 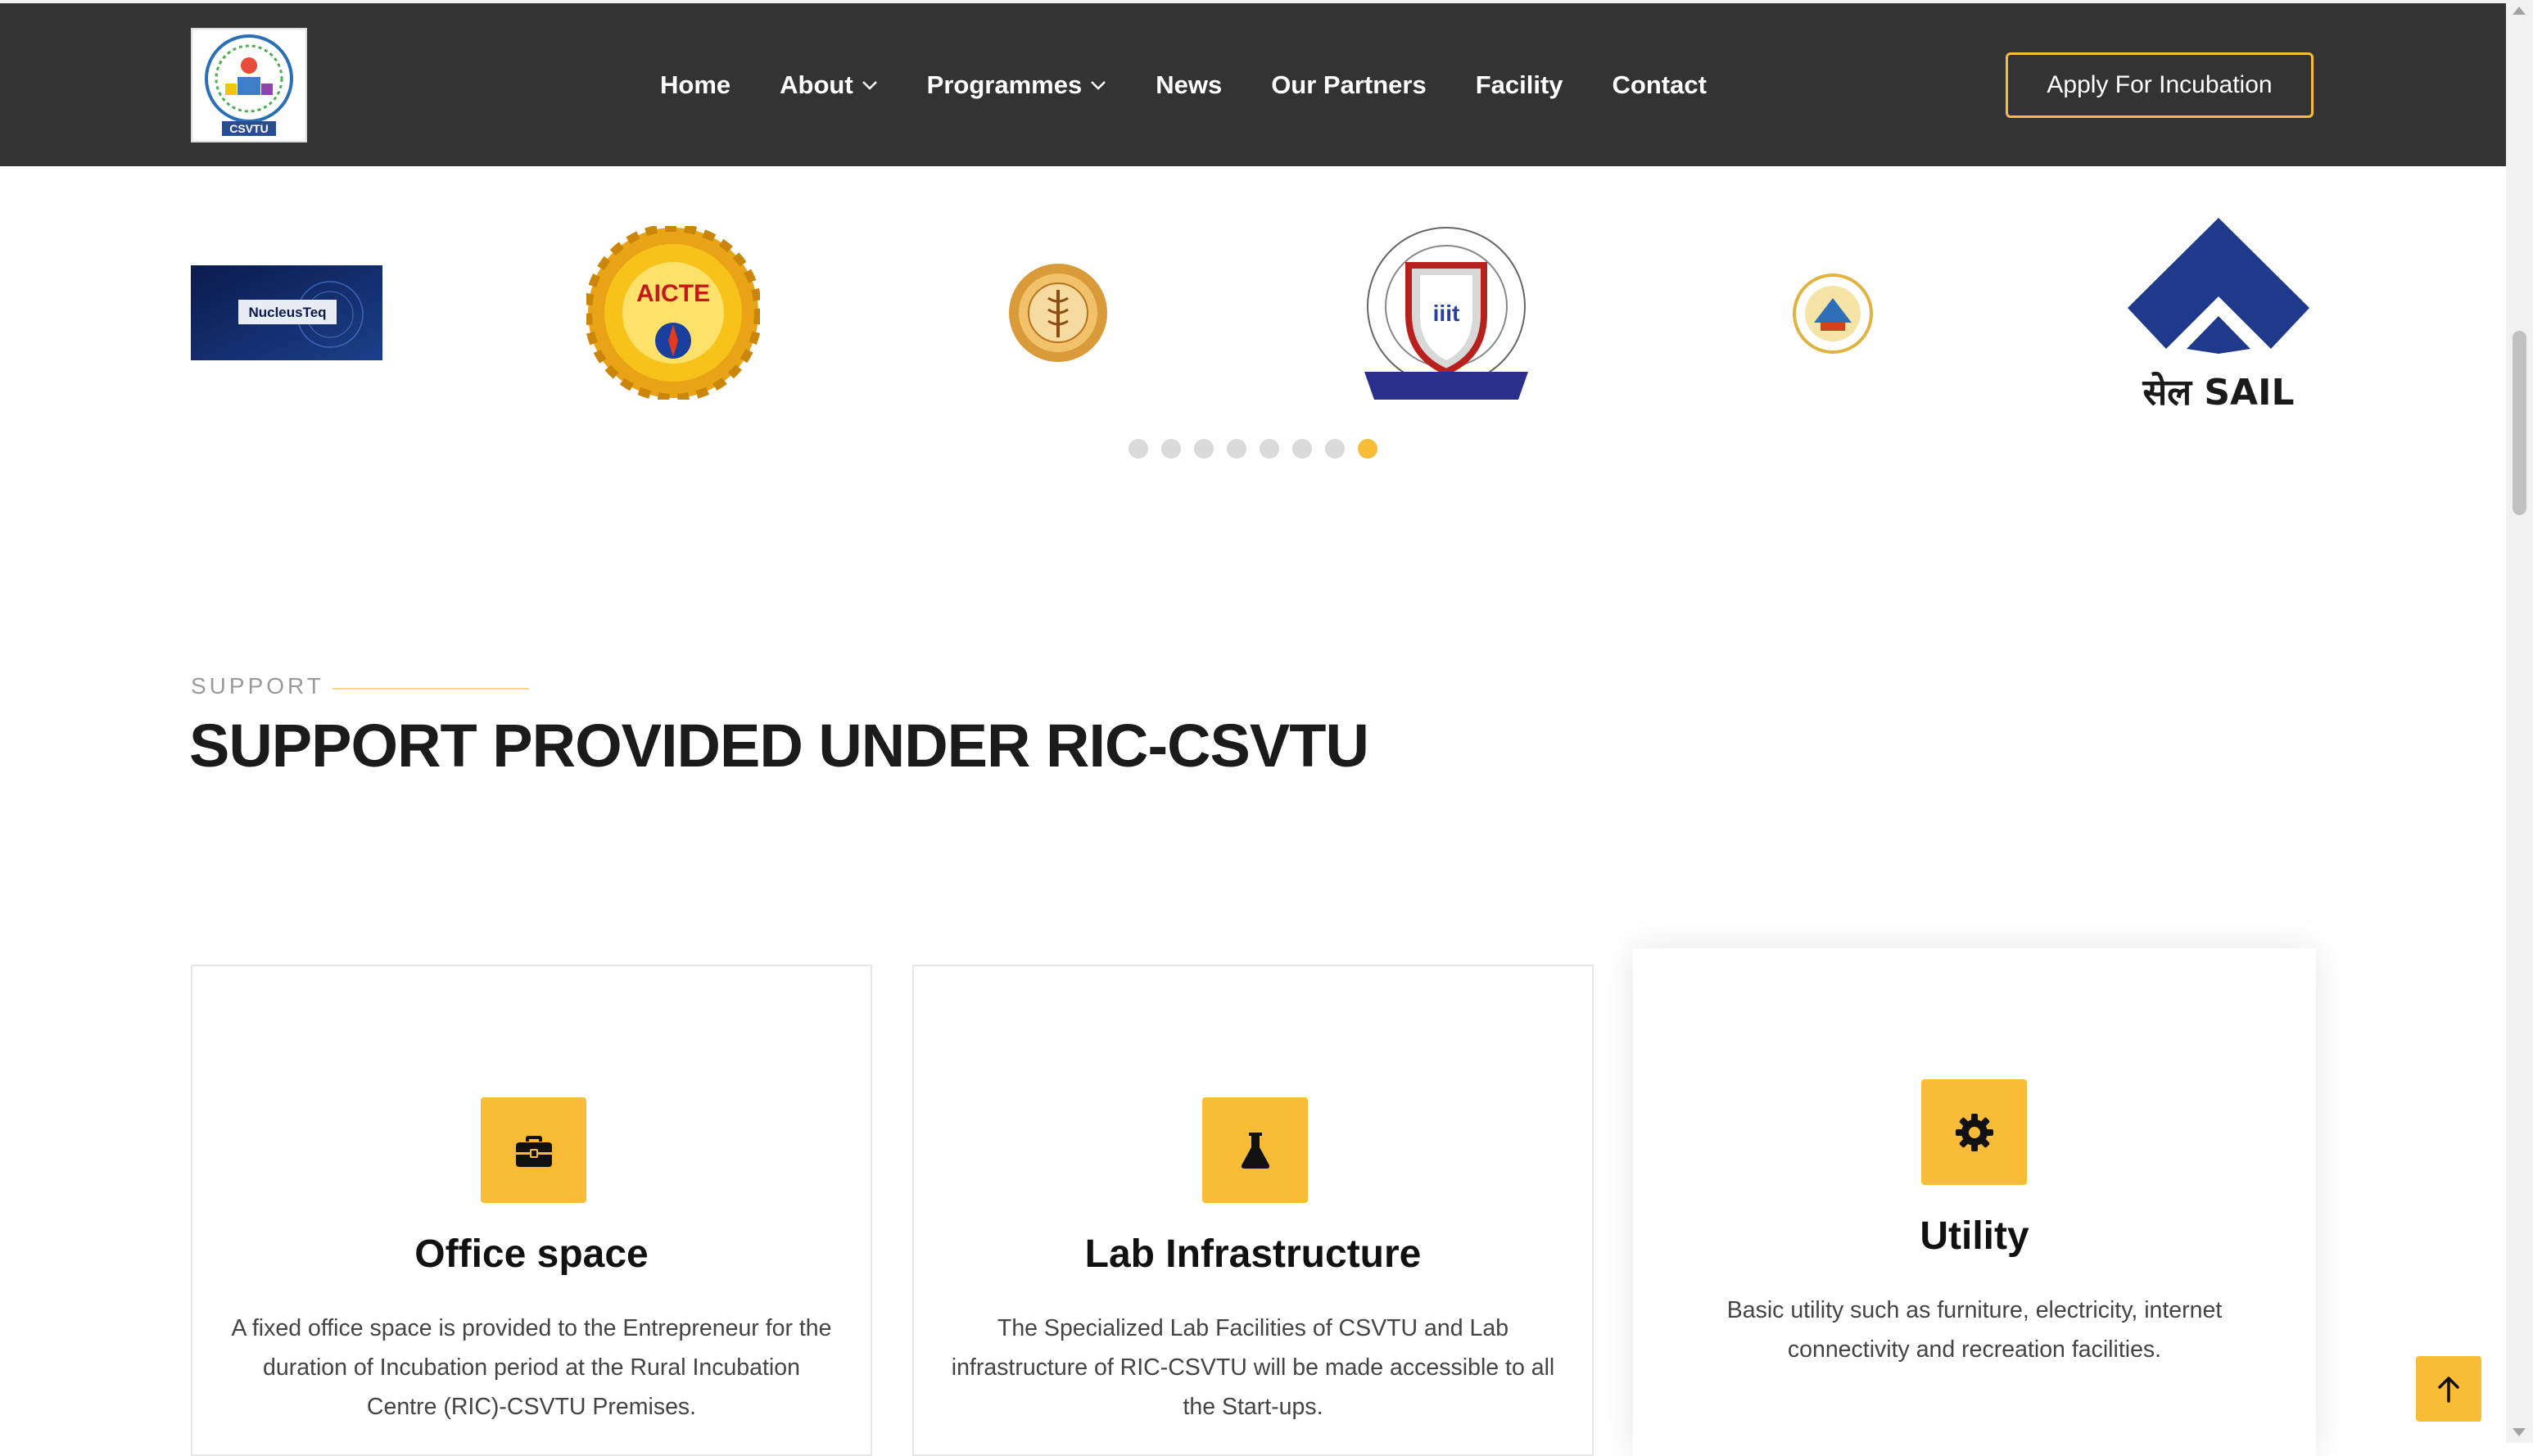 I want to click on back-to-top-button, so click(x=2448, y=1389).